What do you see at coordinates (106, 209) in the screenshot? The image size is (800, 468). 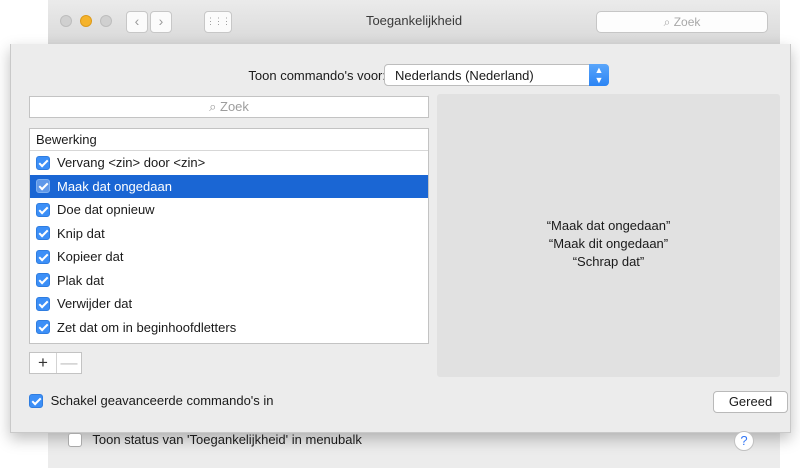 I see `command-label: Doe dat opnieuw` at bounding box center [106, 209].